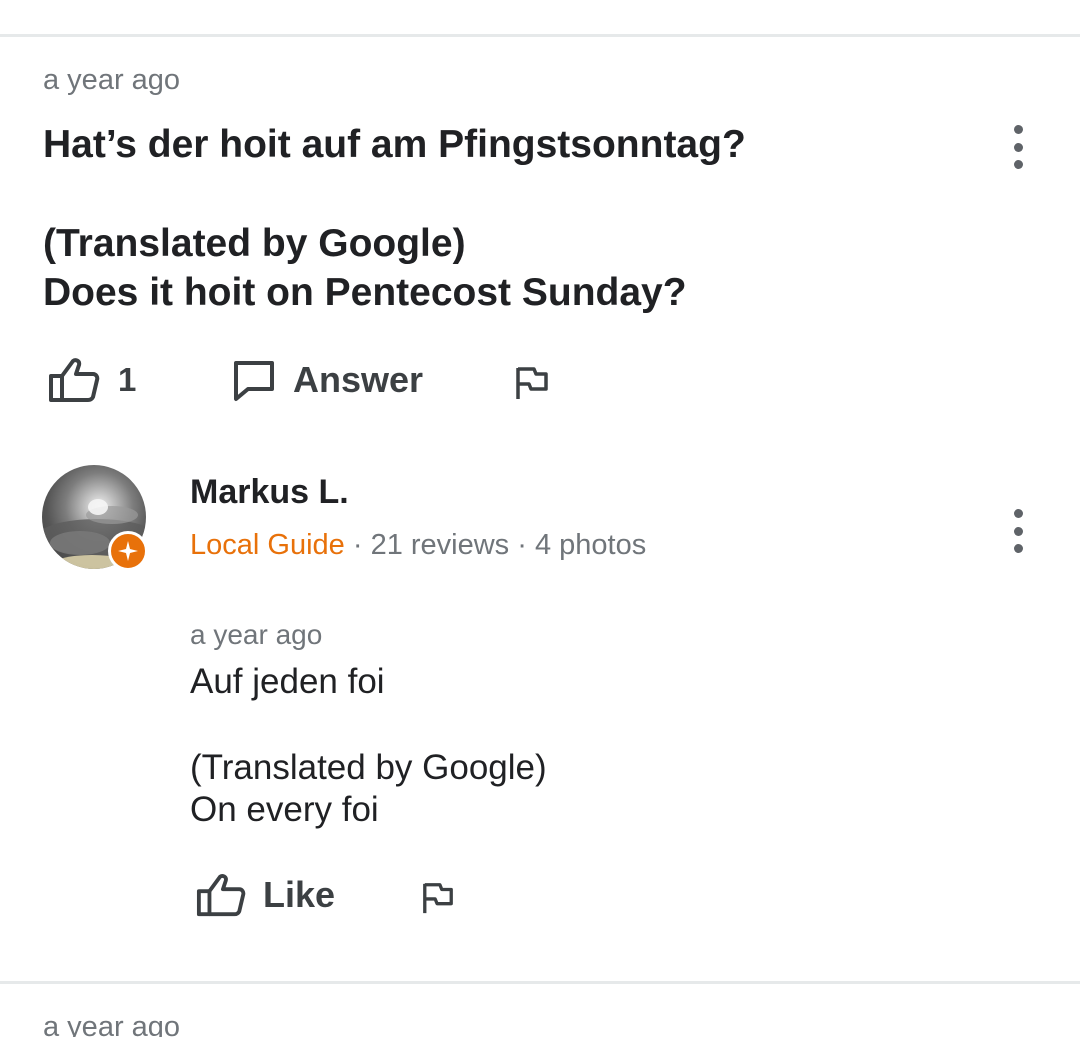 The height and width of the screenshot is (1037, 1080). I want to click on answer-translated-label: (Translated by Google), so click(368, 767).